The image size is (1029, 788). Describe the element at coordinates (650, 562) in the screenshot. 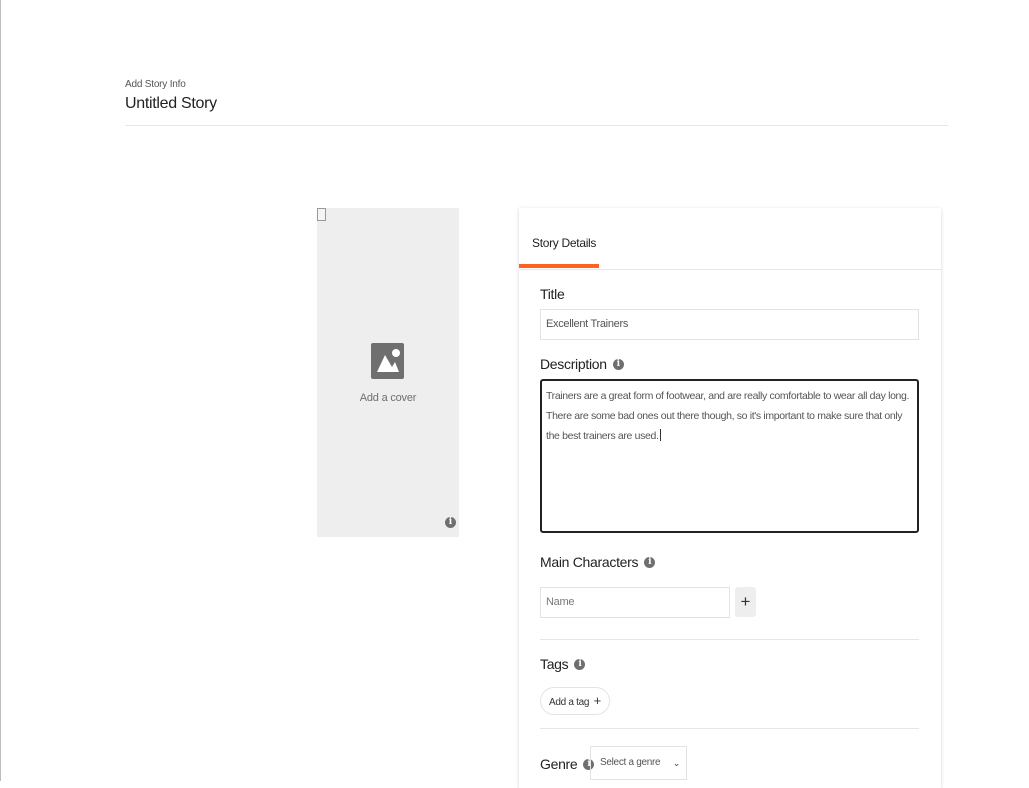

I see `characters-info-icon: i` at that location.